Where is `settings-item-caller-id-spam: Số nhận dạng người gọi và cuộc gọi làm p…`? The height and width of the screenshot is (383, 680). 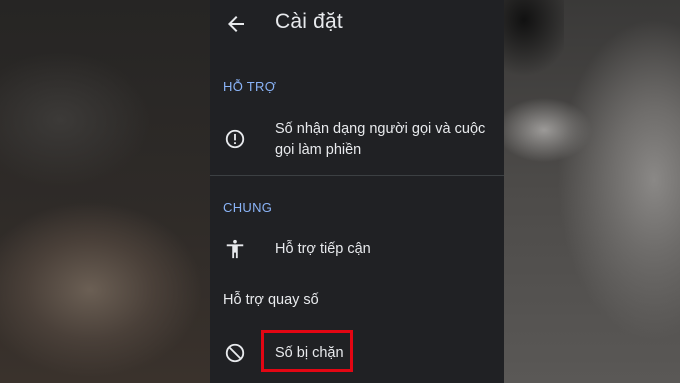
settings-item-caller-id-spam: Số nhận dạng người gọi và cuộc gọi làm p… is located at coordinates (357, 140).